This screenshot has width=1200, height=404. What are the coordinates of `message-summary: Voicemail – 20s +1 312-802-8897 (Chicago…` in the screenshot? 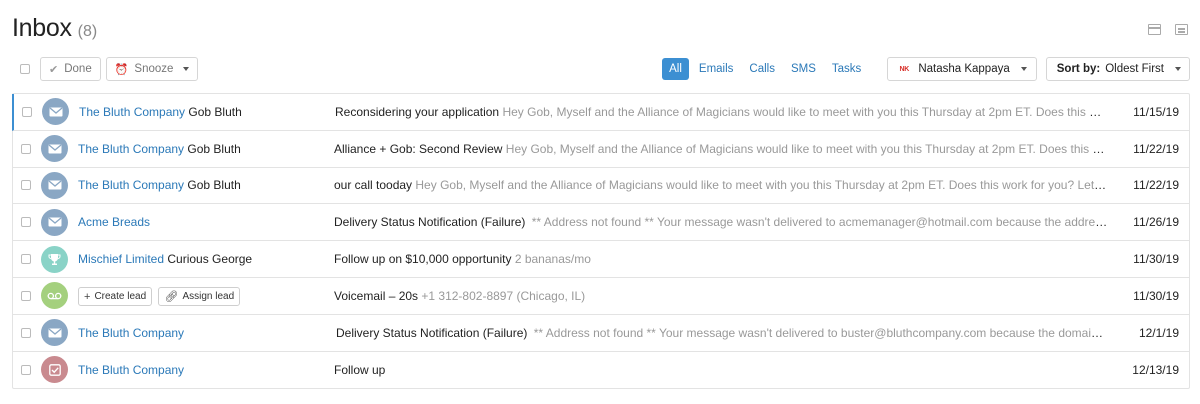 It's located at (721, 296).